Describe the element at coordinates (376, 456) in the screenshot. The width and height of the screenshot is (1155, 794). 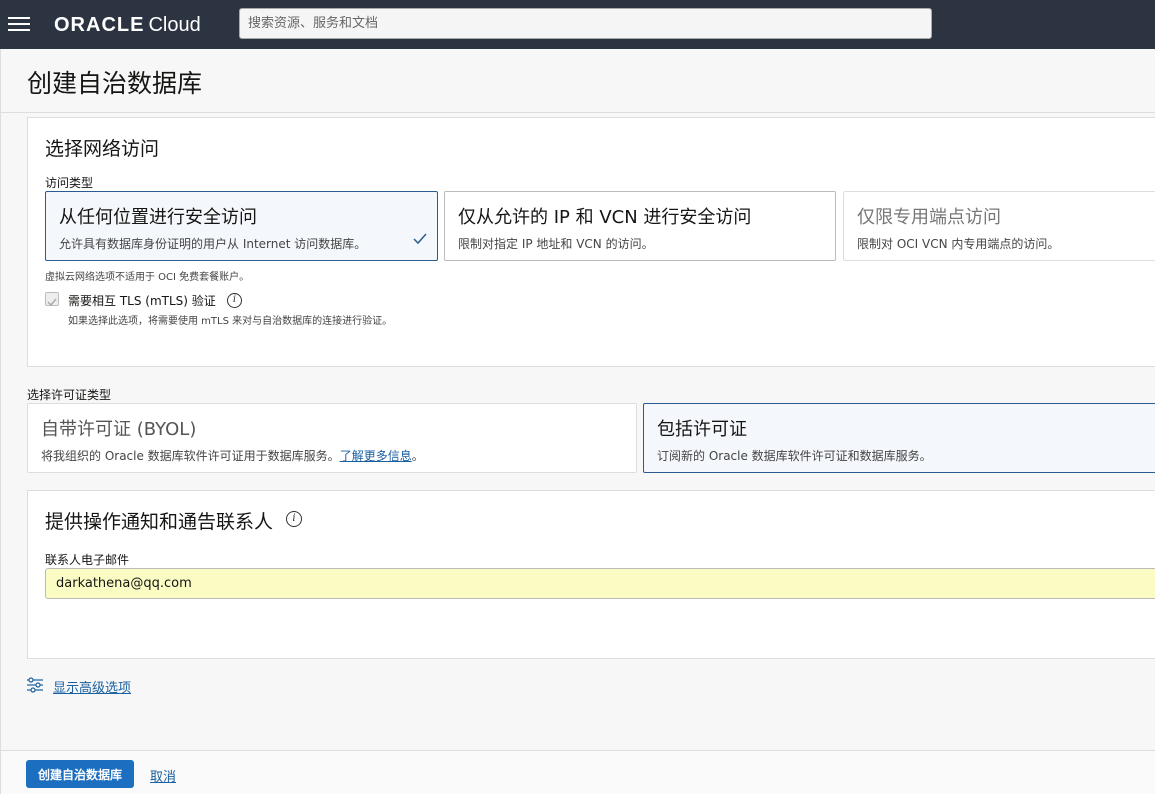
I see `learn-more-link: 了解更多信息` at that location.